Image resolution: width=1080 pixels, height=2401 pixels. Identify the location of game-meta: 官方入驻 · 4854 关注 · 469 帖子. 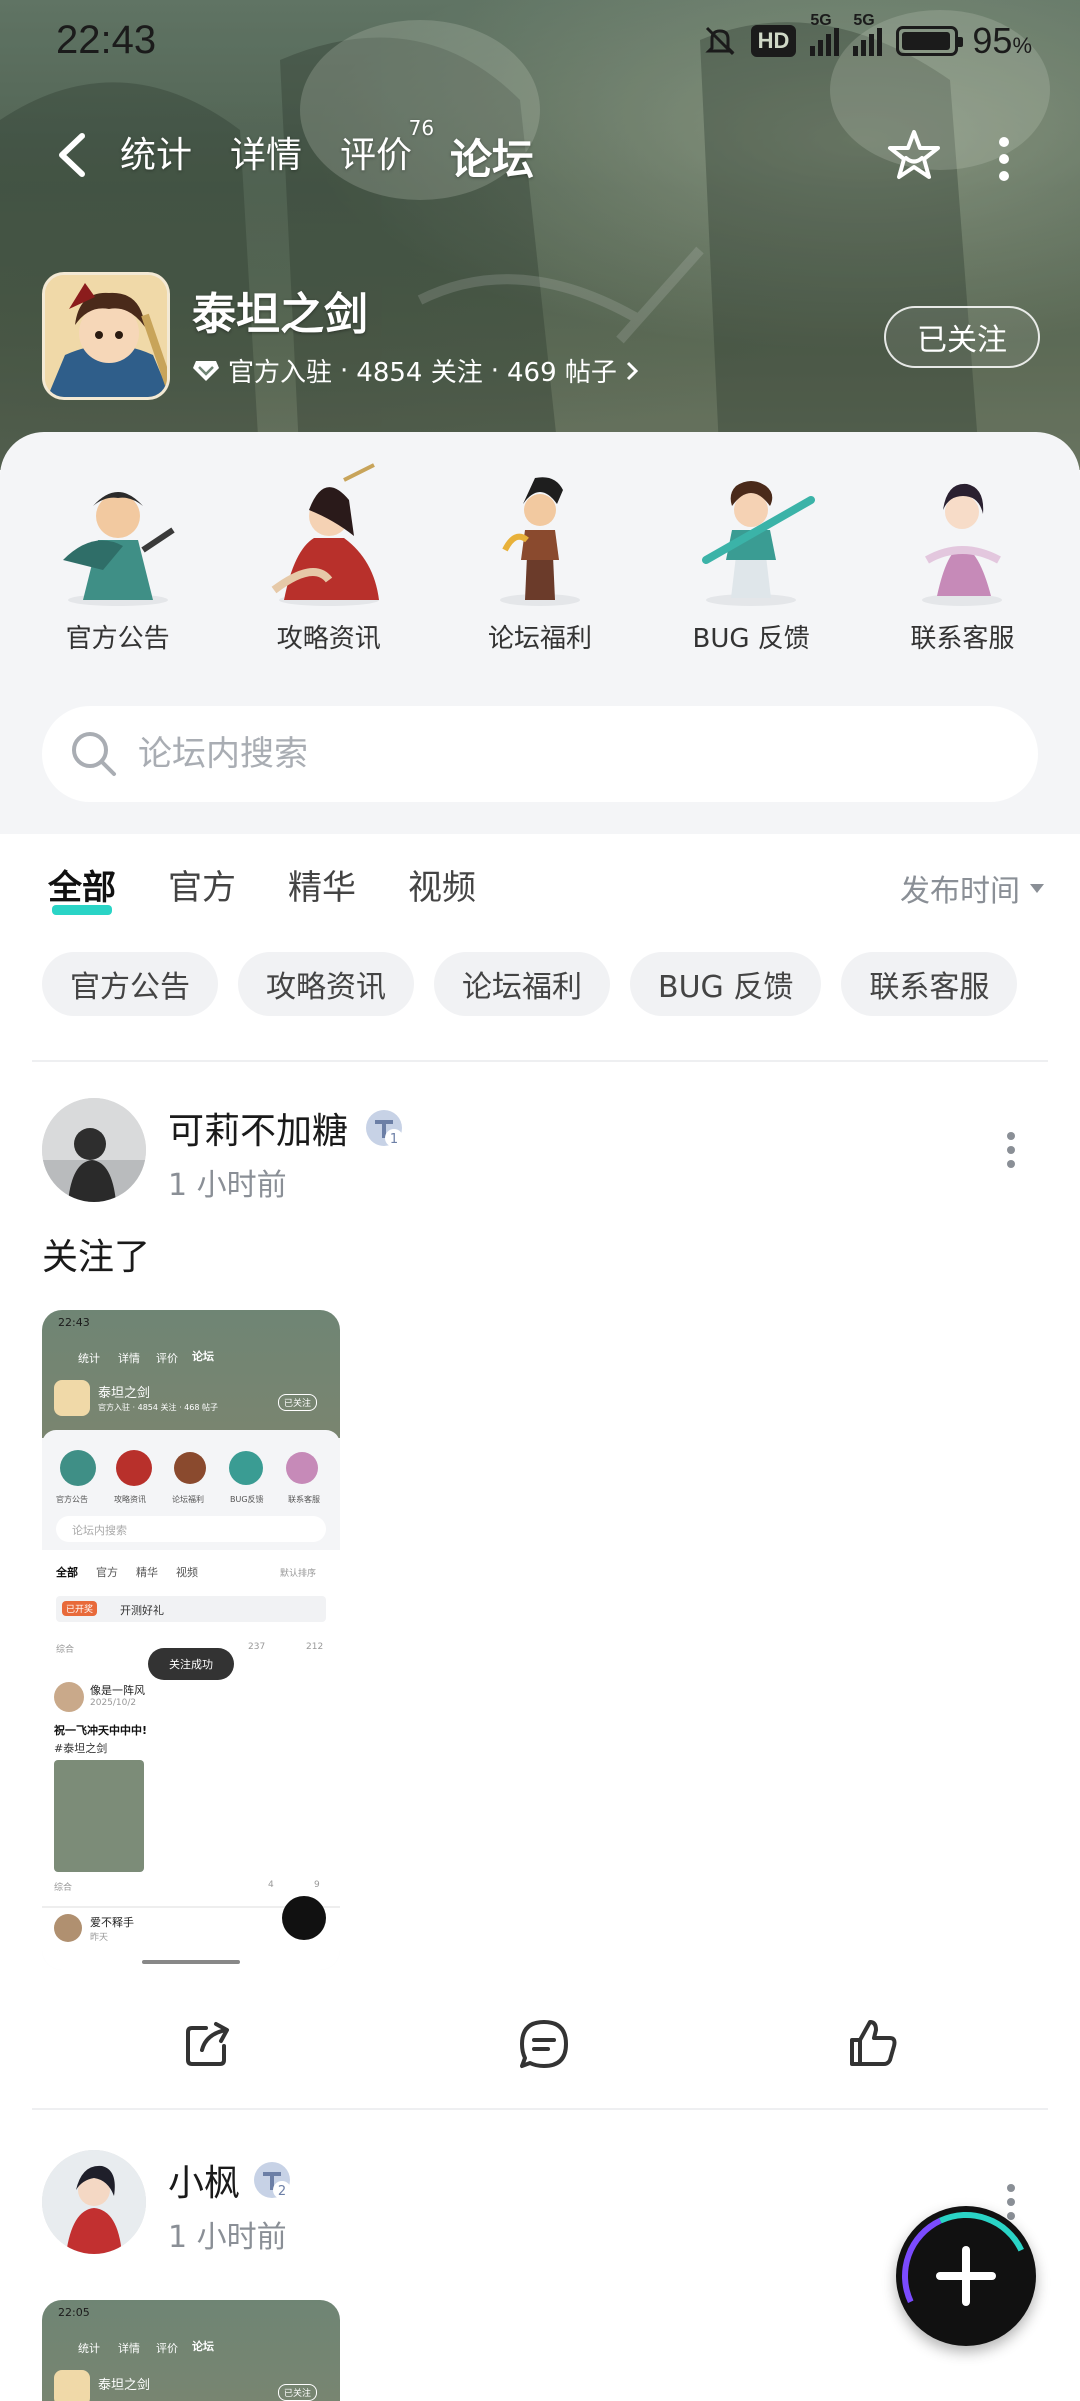
(415, 370).